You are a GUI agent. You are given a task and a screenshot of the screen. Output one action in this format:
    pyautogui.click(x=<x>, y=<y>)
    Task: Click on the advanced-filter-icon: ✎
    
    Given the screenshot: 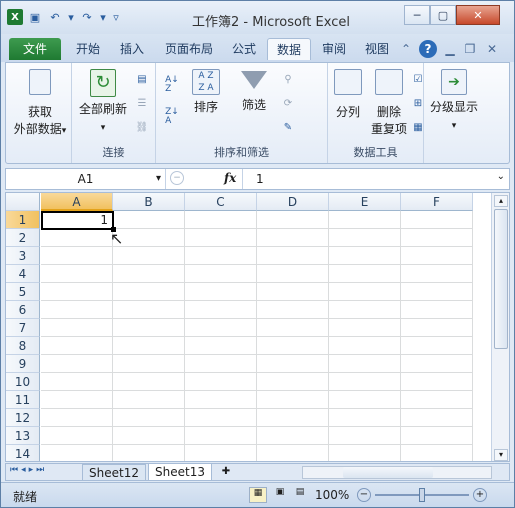 What is the action you would take?
    pyautogui.click(x=288, y=127)
    